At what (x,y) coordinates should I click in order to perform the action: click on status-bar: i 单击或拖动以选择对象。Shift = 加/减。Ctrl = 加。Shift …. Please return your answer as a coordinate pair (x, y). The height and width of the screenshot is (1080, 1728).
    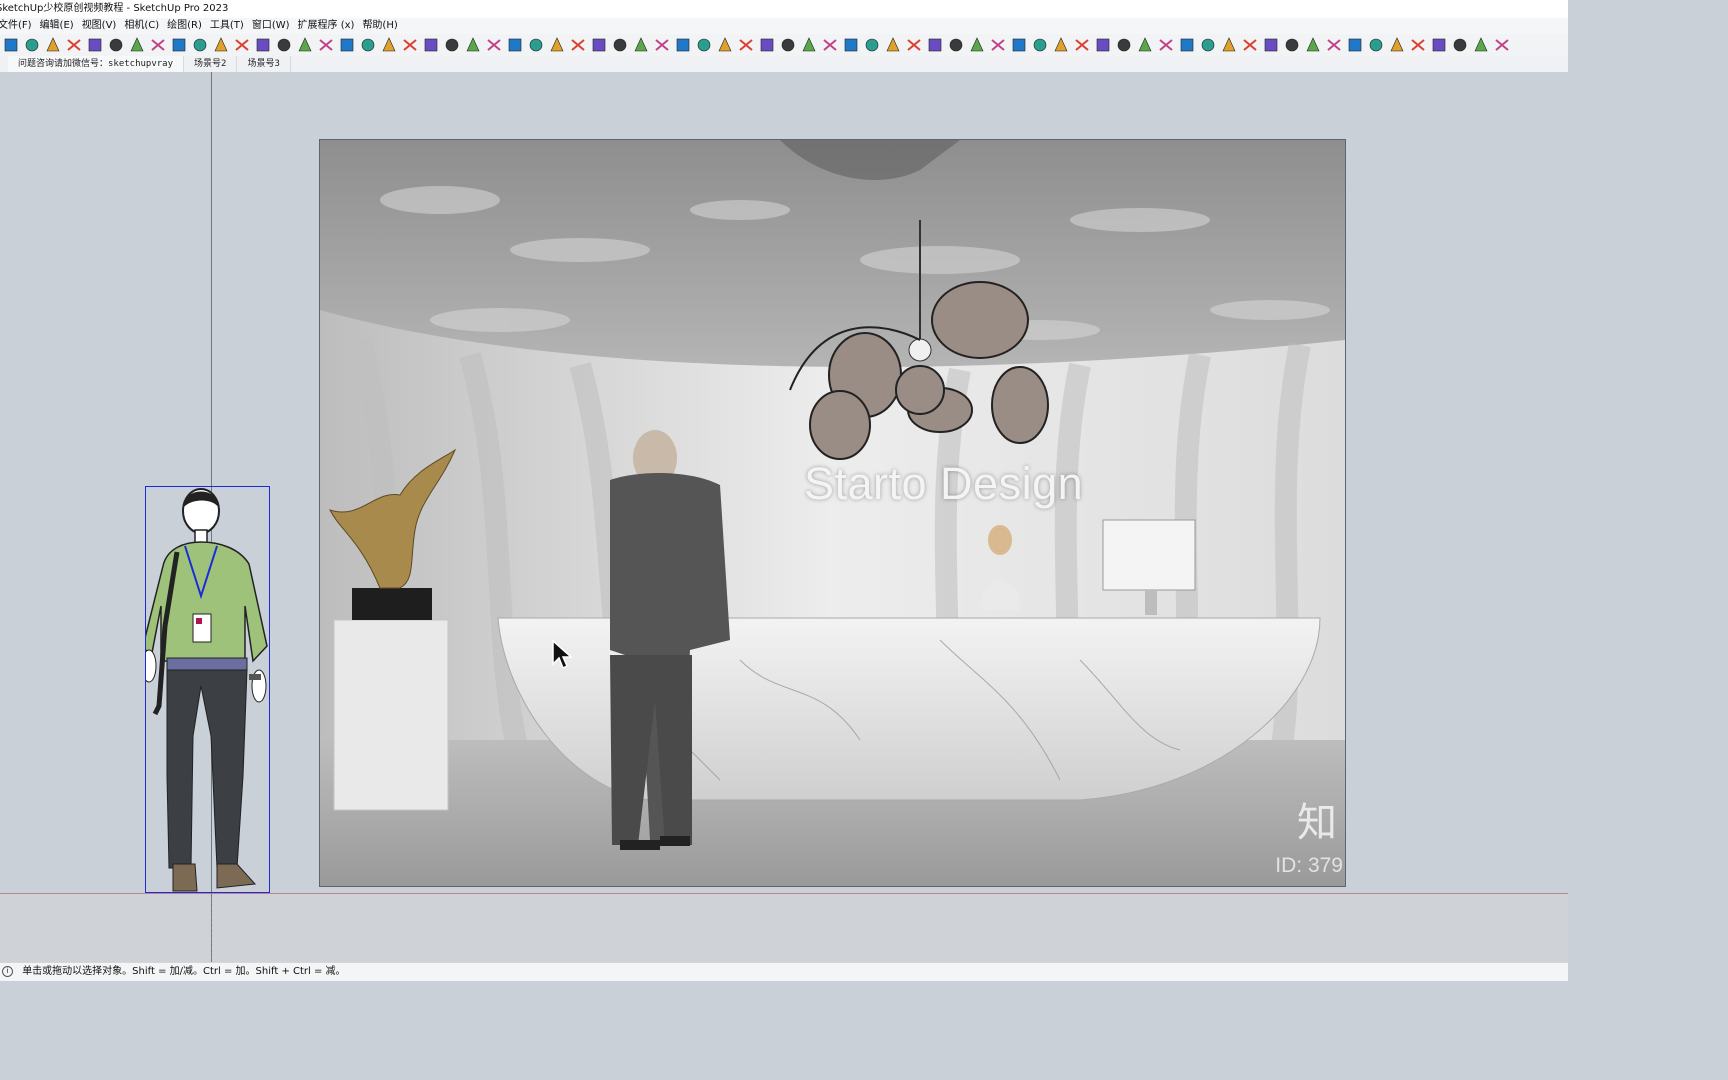
    Looking at the image, I should click on (784, 971).